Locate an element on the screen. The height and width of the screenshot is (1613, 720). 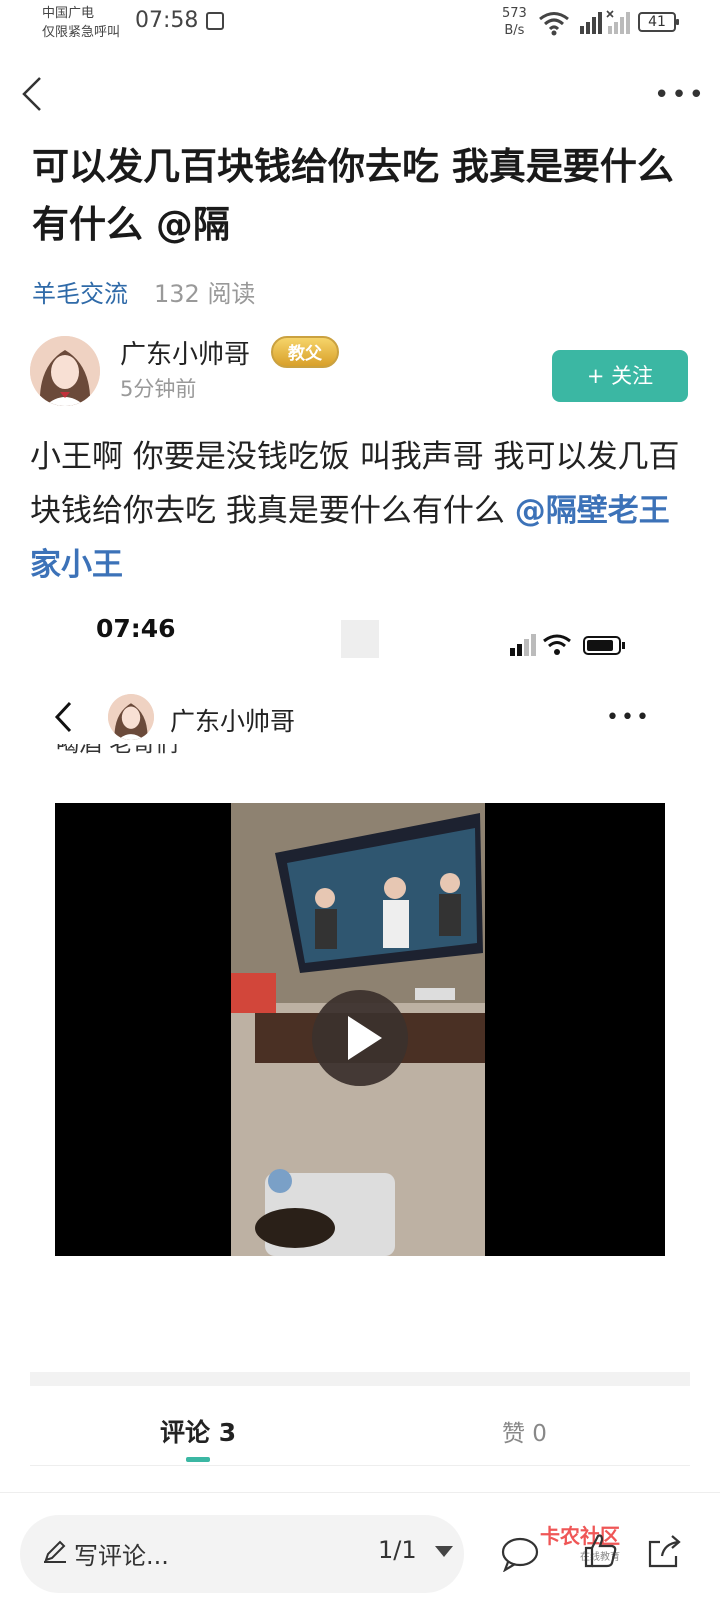
pen-icon is located at coordinates (55, 1551).